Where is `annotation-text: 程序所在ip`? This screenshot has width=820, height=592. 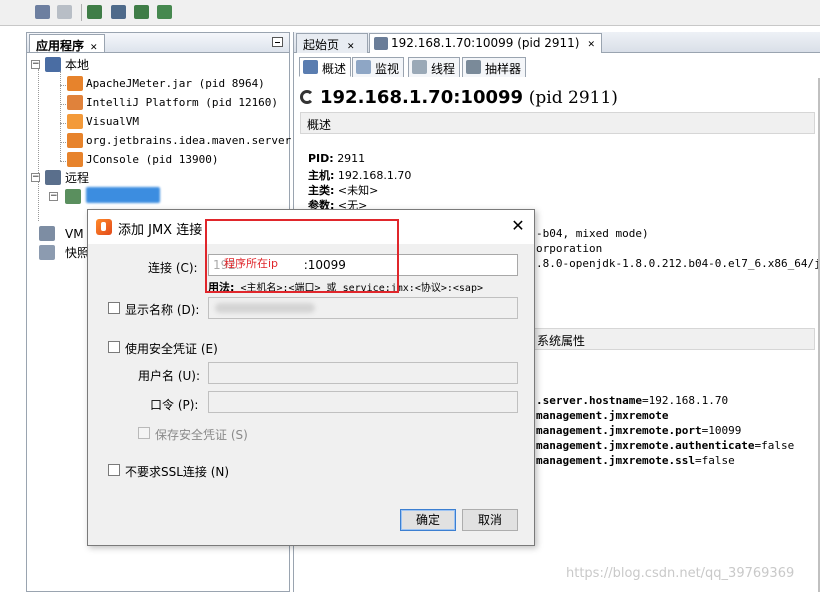 annotation-text: 程序所在ip is located at coordinates (251, 263).